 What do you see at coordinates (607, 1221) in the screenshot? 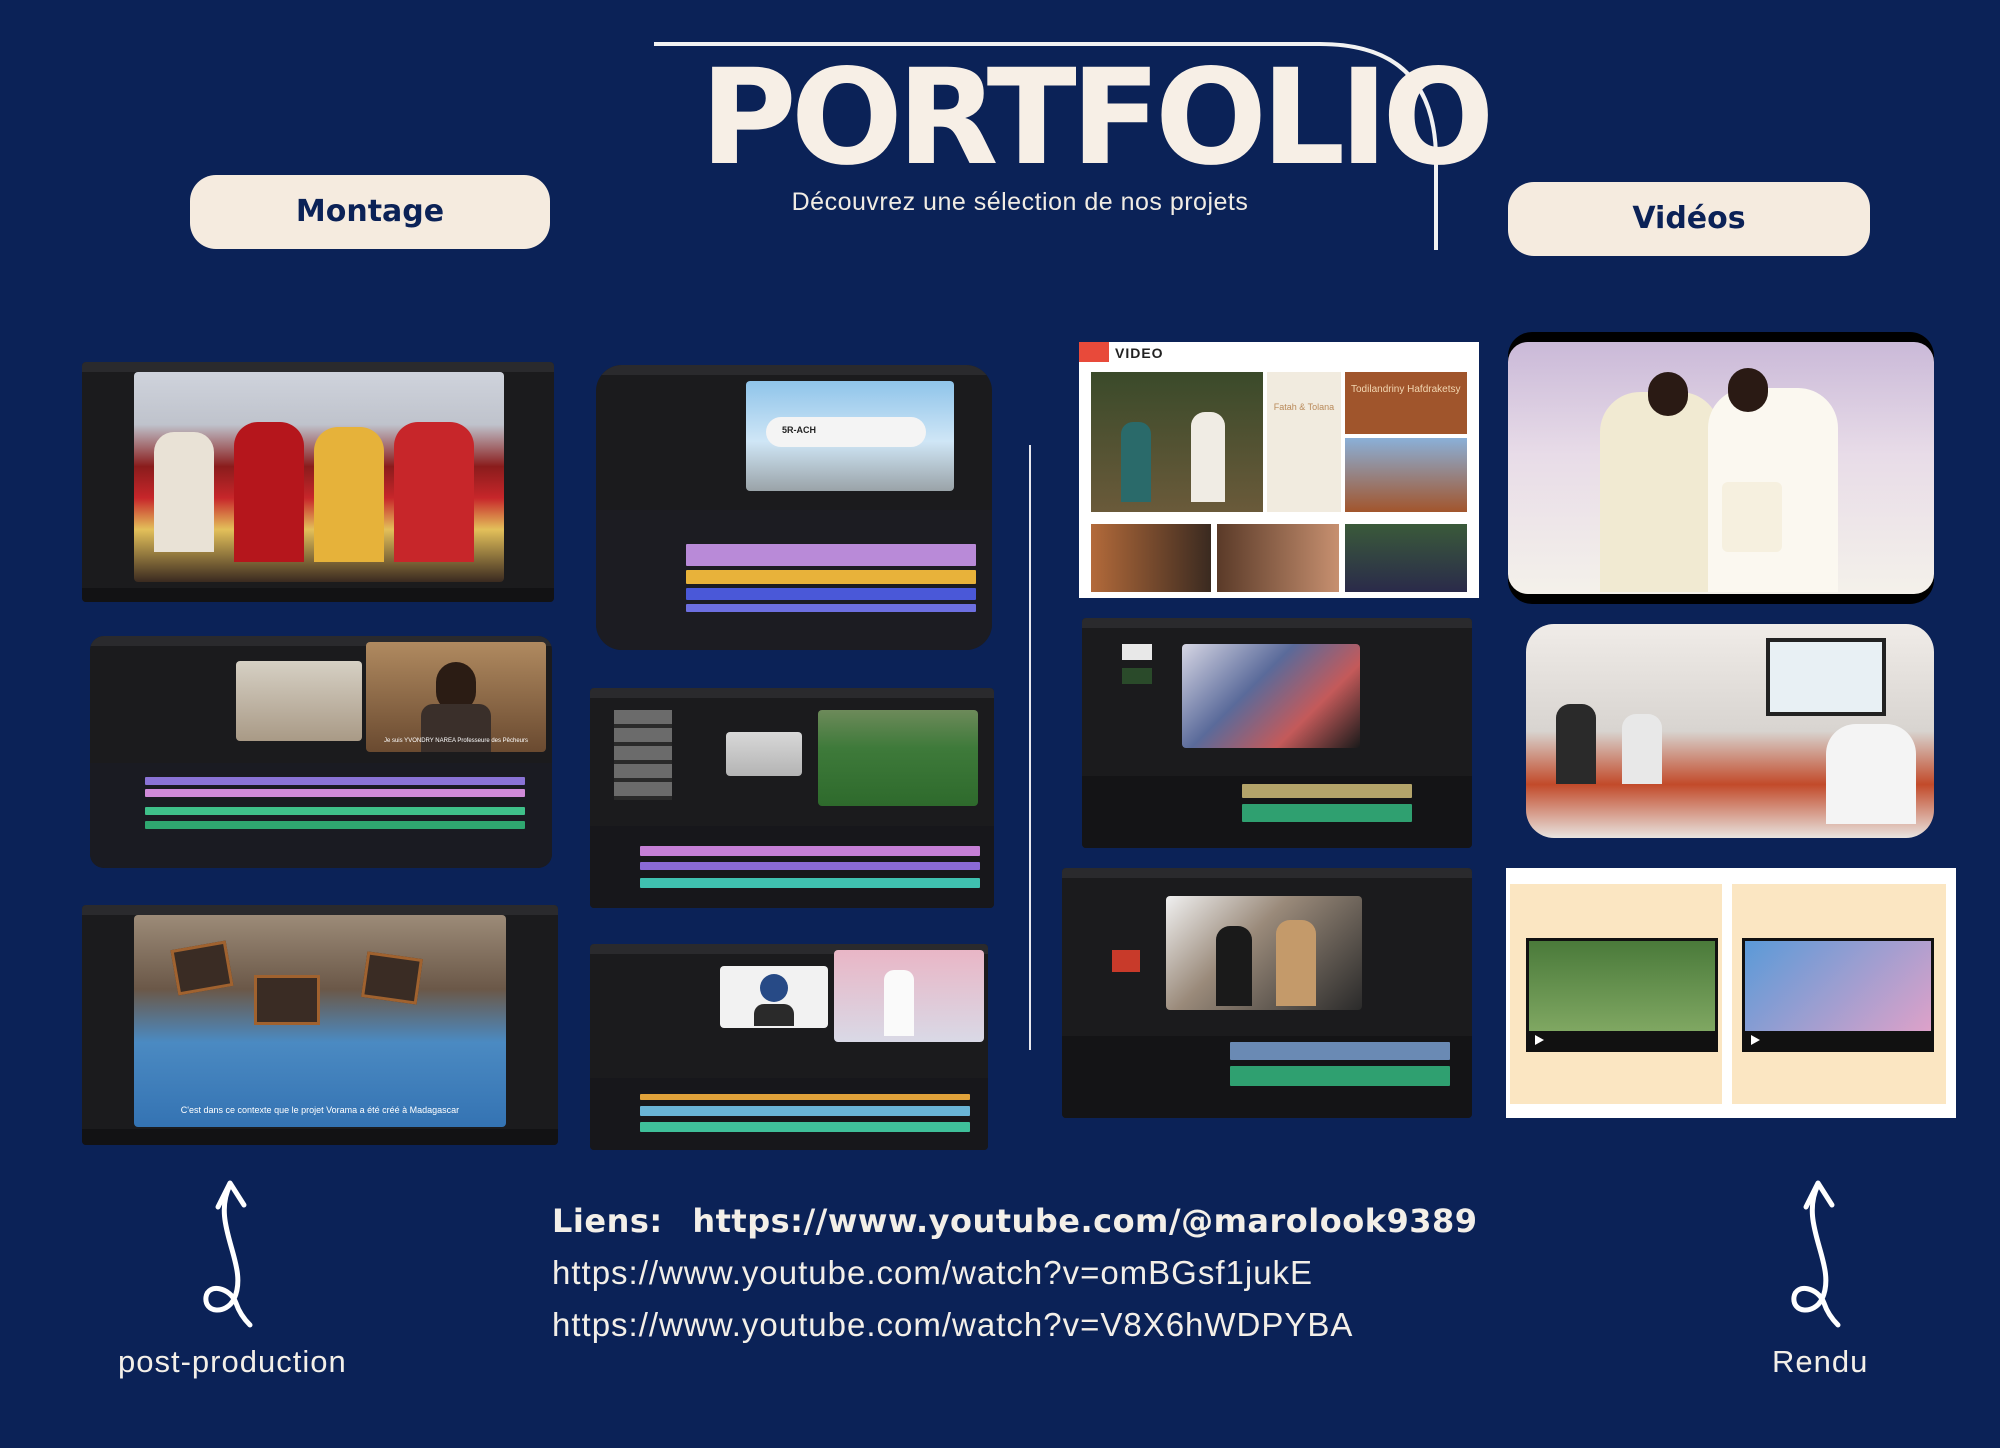
I see `links-label: Liens:` at bounding box center [607, 1221].